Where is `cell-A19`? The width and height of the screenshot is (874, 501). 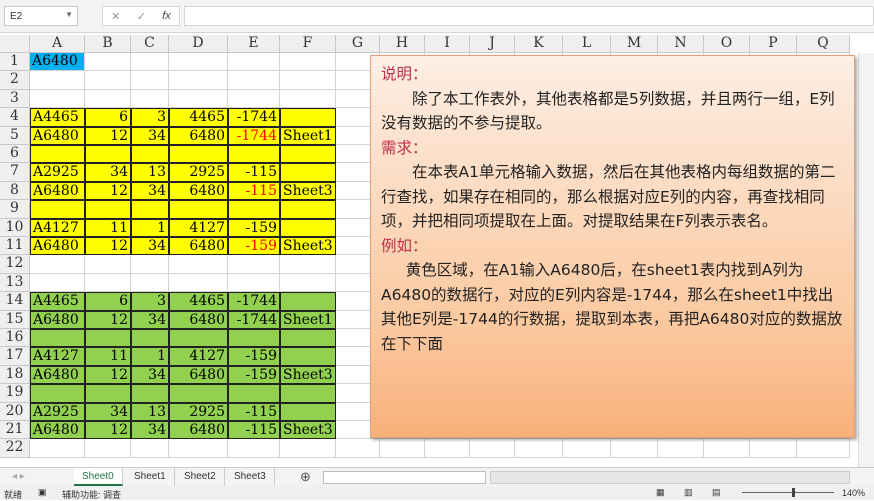 cell-A19 is located at coordinates (57, 393).